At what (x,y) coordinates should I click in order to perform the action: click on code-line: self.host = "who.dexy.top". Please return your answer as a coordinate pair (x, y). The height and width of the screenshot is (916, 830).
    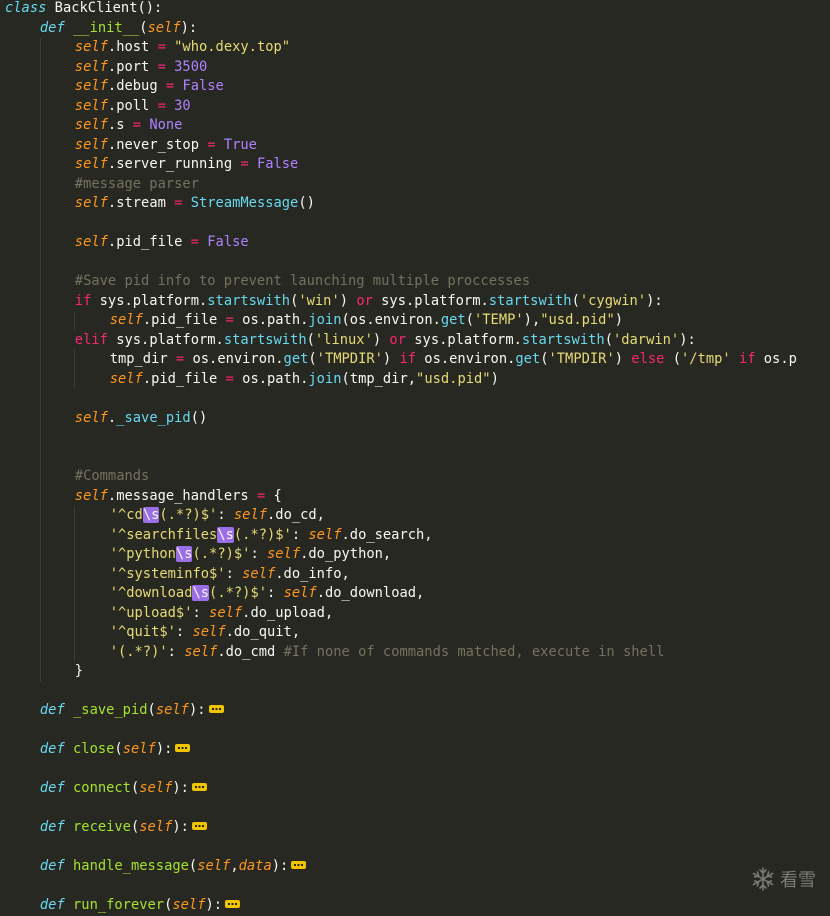
    Looking at the image, I should click on (182, 48).